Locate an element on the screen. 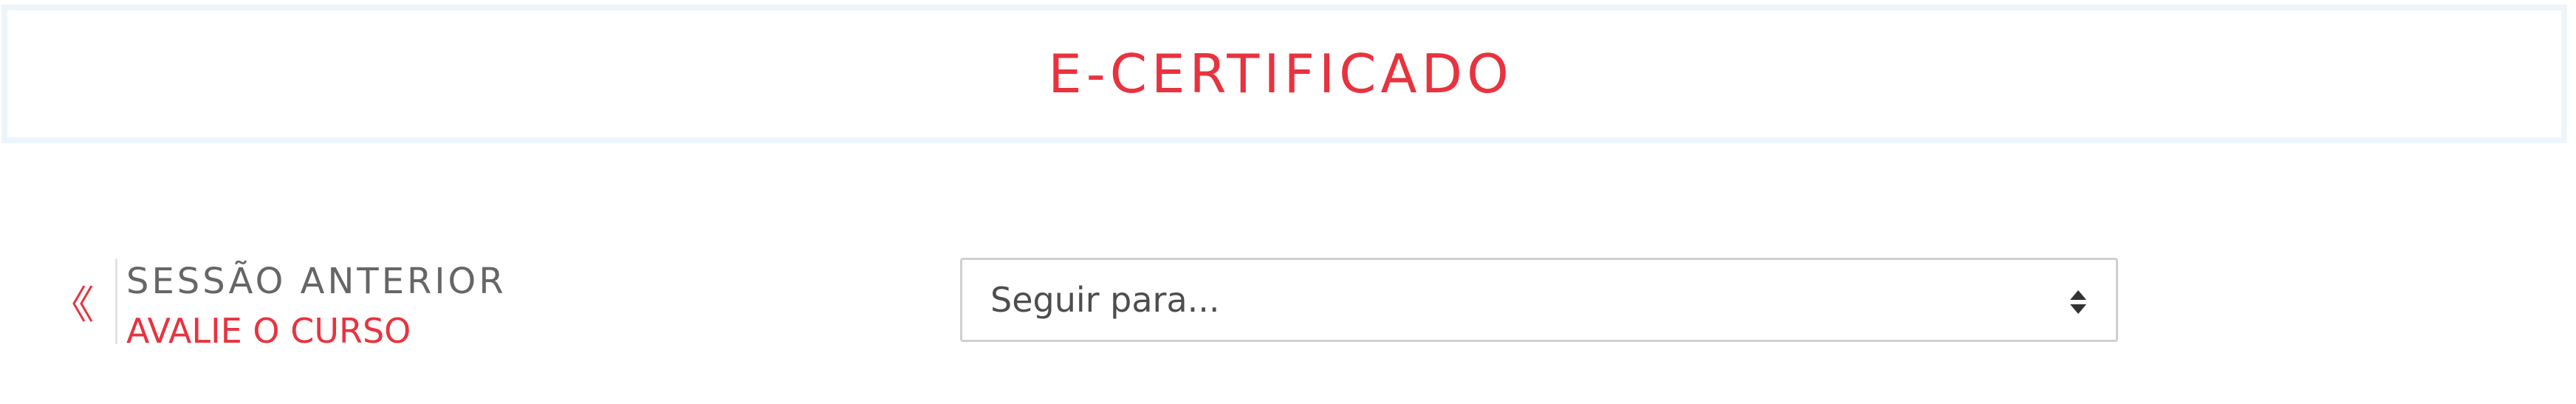  nav-divider is located at coordinates (116, 302).